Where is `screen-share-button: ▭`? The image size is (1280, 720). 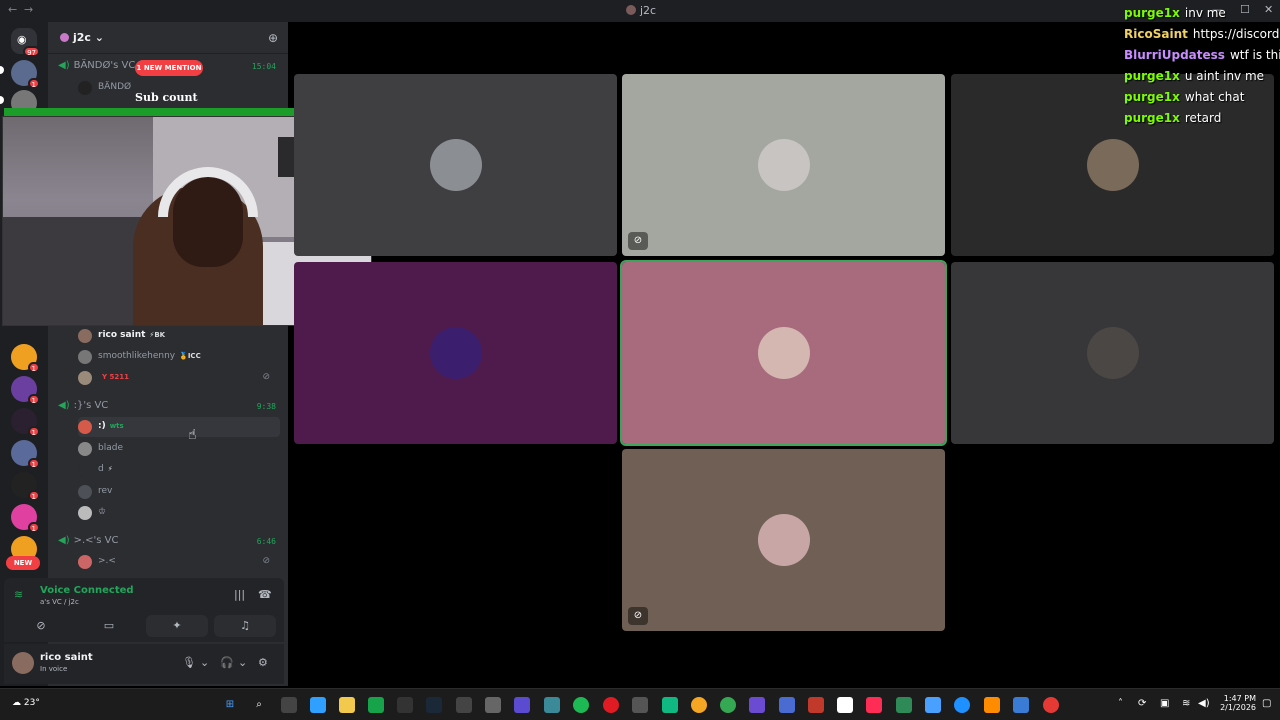 screen-share-button: ▭ is located at coordinates (109, 626).